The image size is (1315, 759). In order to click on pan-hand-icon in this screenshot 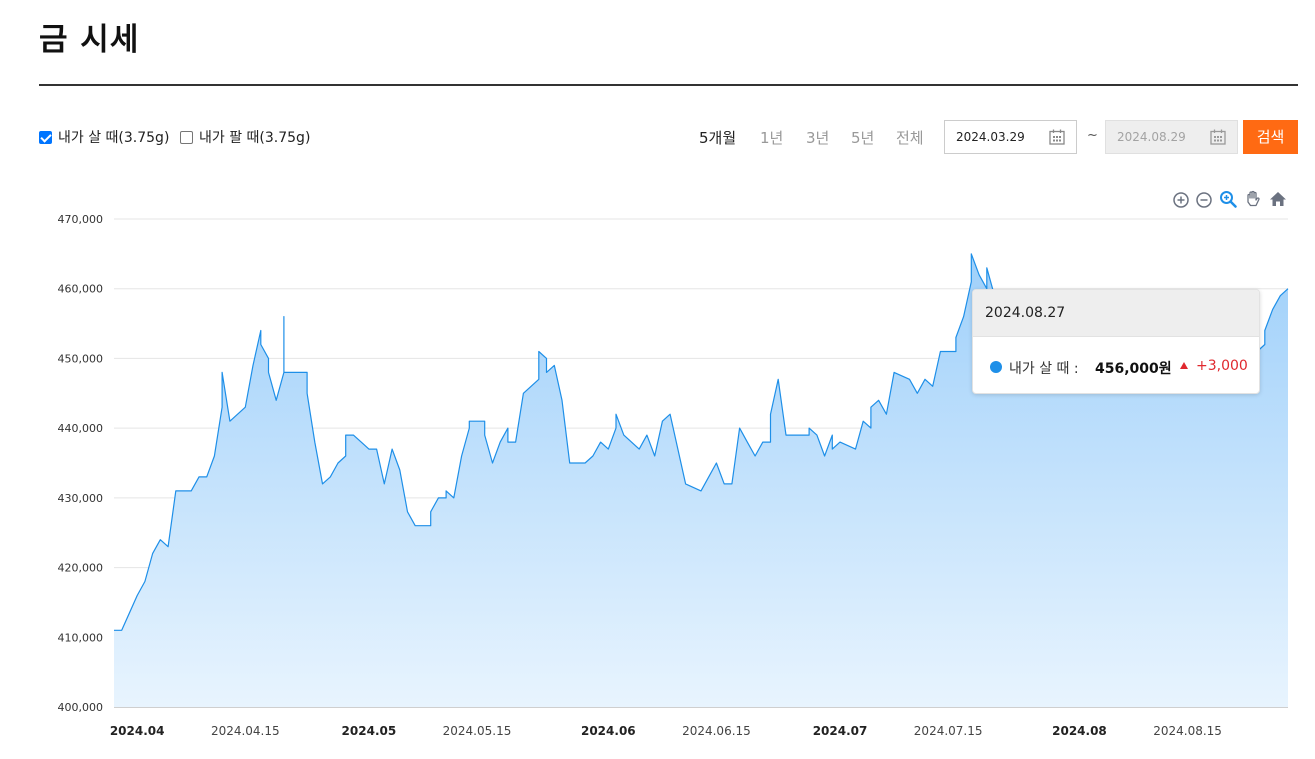, I will do `click(1253, 199)`.